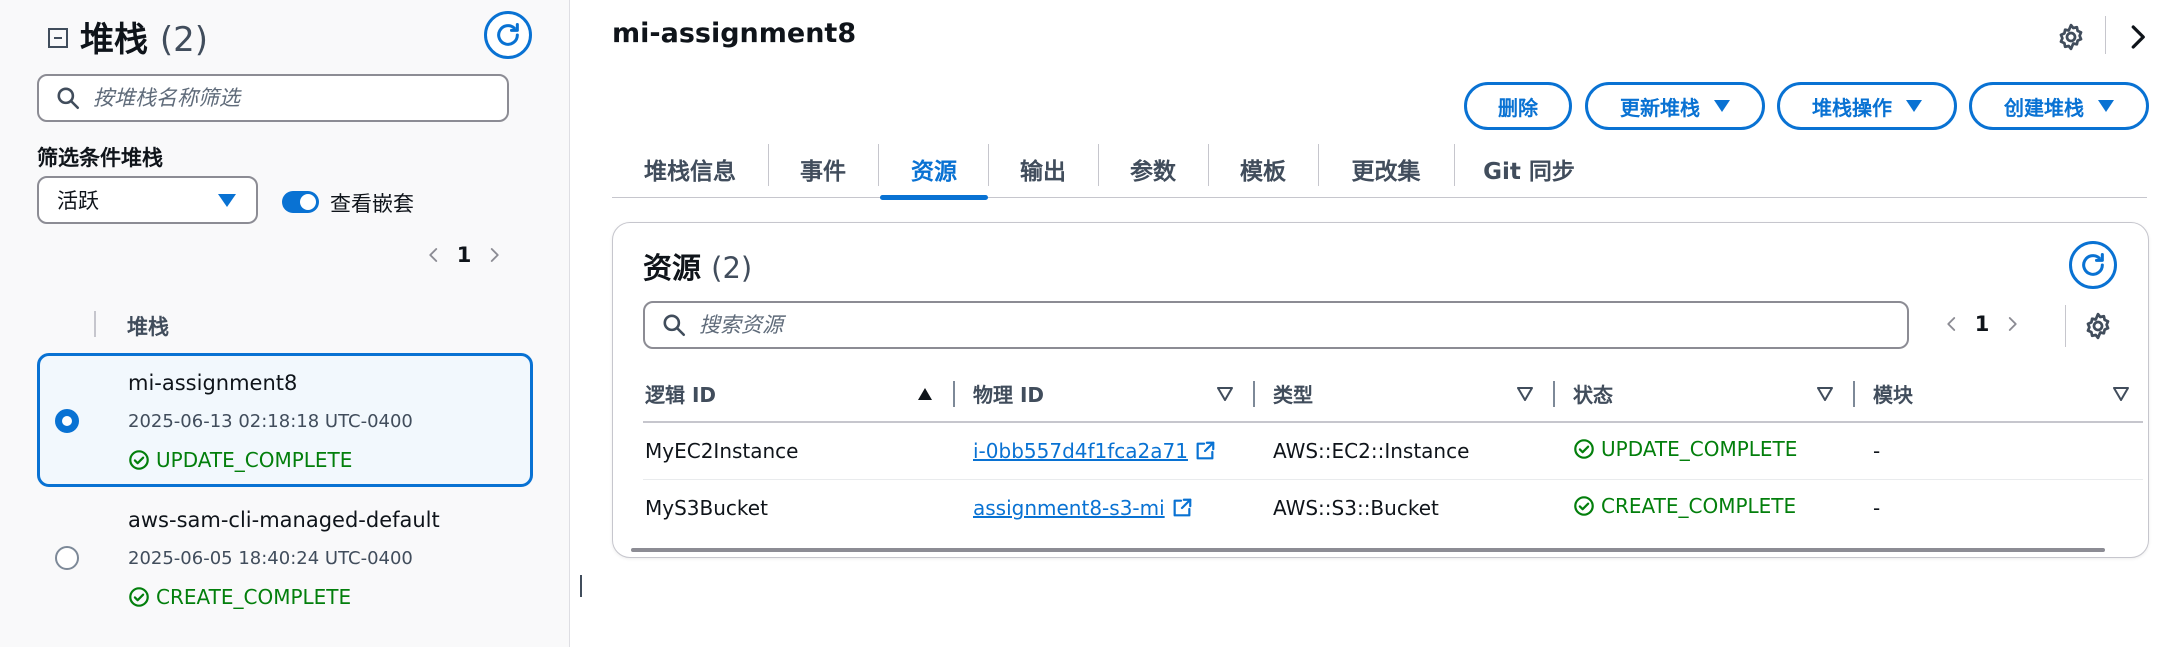 The width and height of the screenshot is (2164, 647). What do you see at coordinates (300, 98) in the screenshot?
I see `stack-search-input` at bounding box center [300, 98].